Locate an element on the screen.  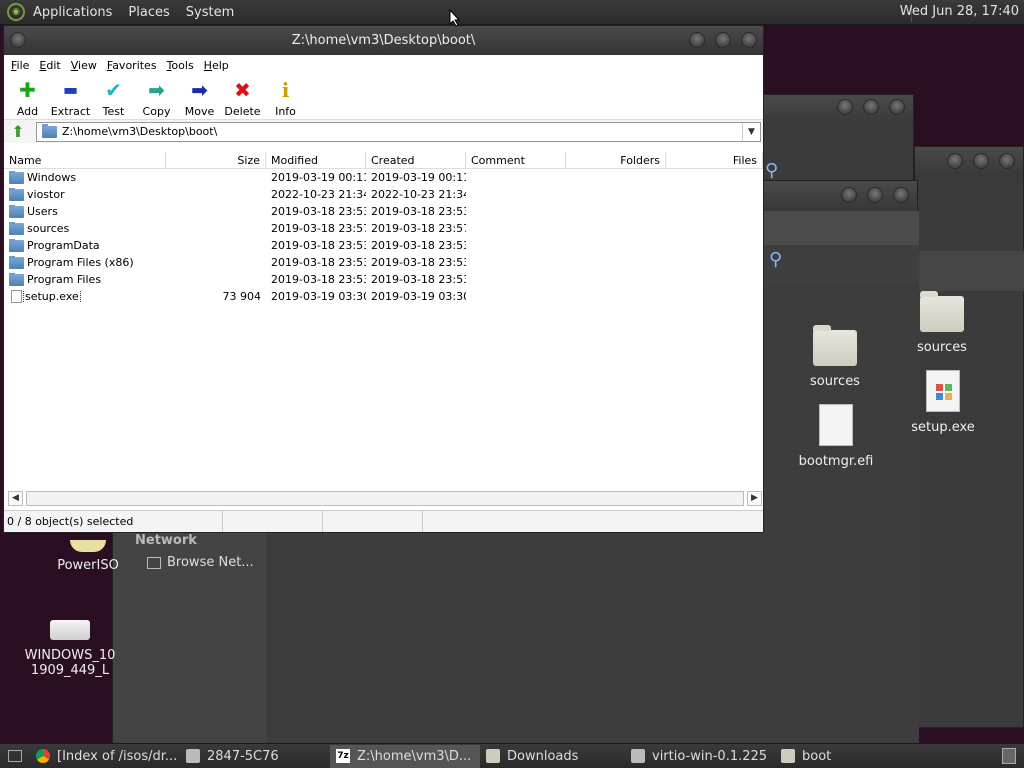
column-header-created: Created is located at coordinates (416, 160).